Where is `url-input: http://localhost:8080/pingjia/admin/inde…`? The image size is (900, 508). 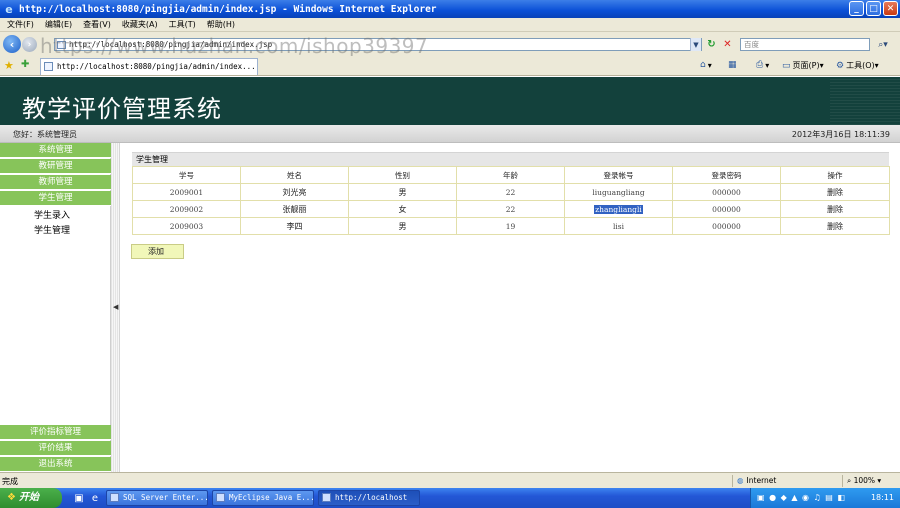
url-input: http://localhost:8080/pingjia/admin/inde… is located at coordinates (378, 44).